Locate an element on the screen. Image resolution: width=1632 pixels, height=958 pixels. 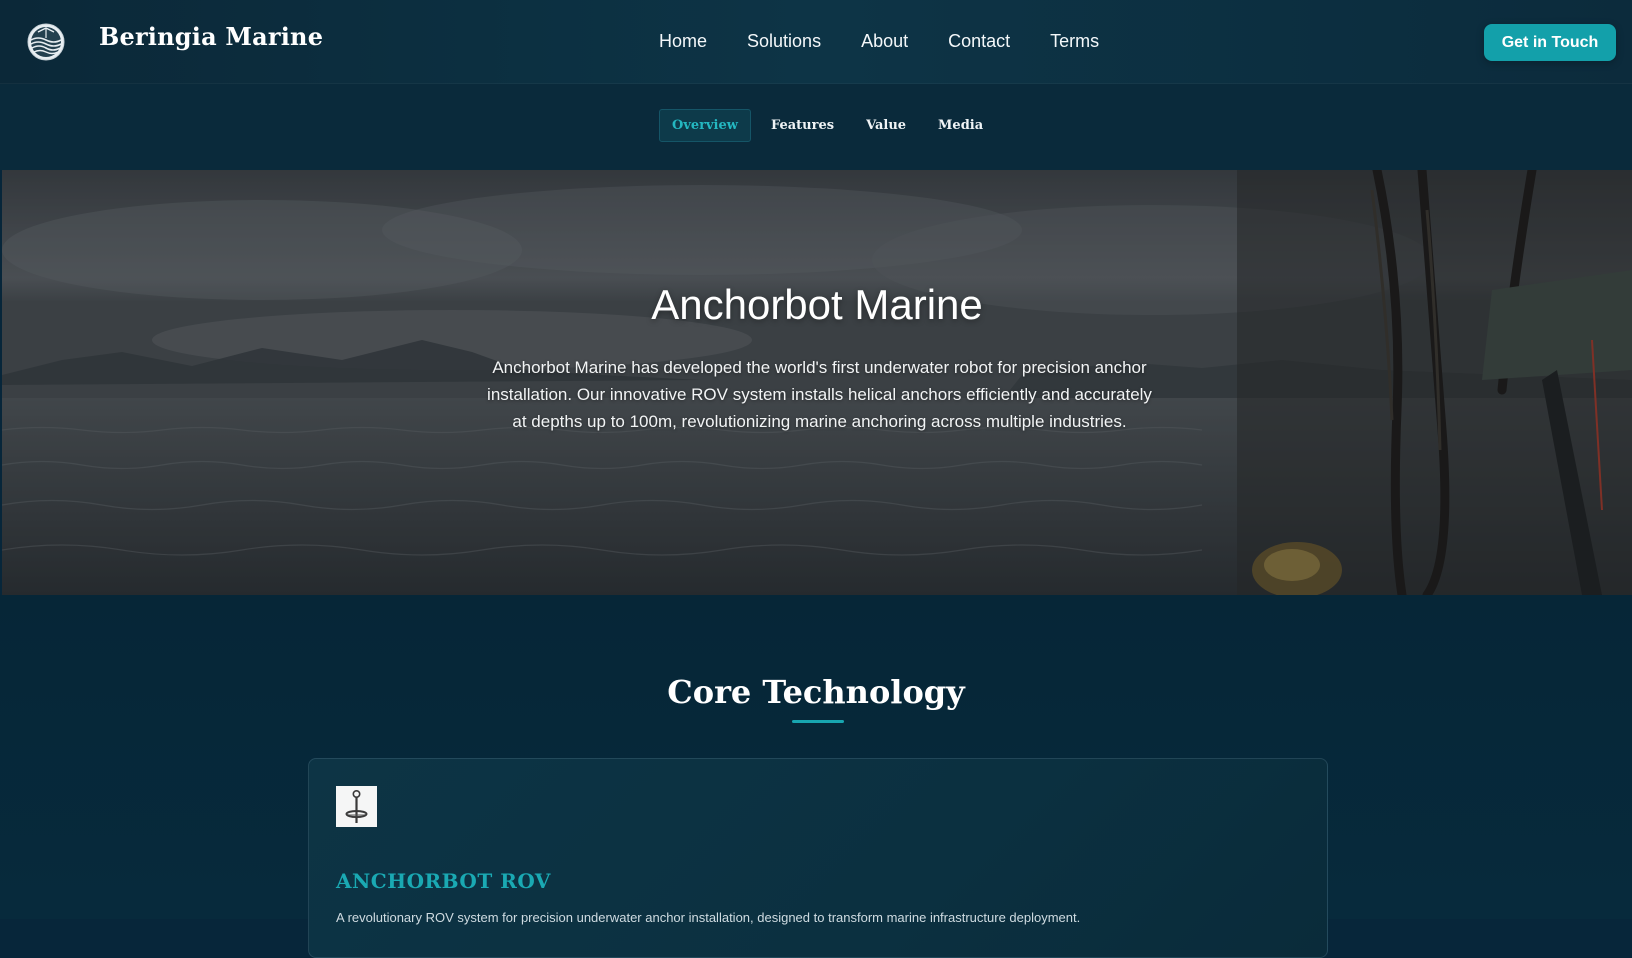
tab-overview: Overview is located at coordinates (705, 125).